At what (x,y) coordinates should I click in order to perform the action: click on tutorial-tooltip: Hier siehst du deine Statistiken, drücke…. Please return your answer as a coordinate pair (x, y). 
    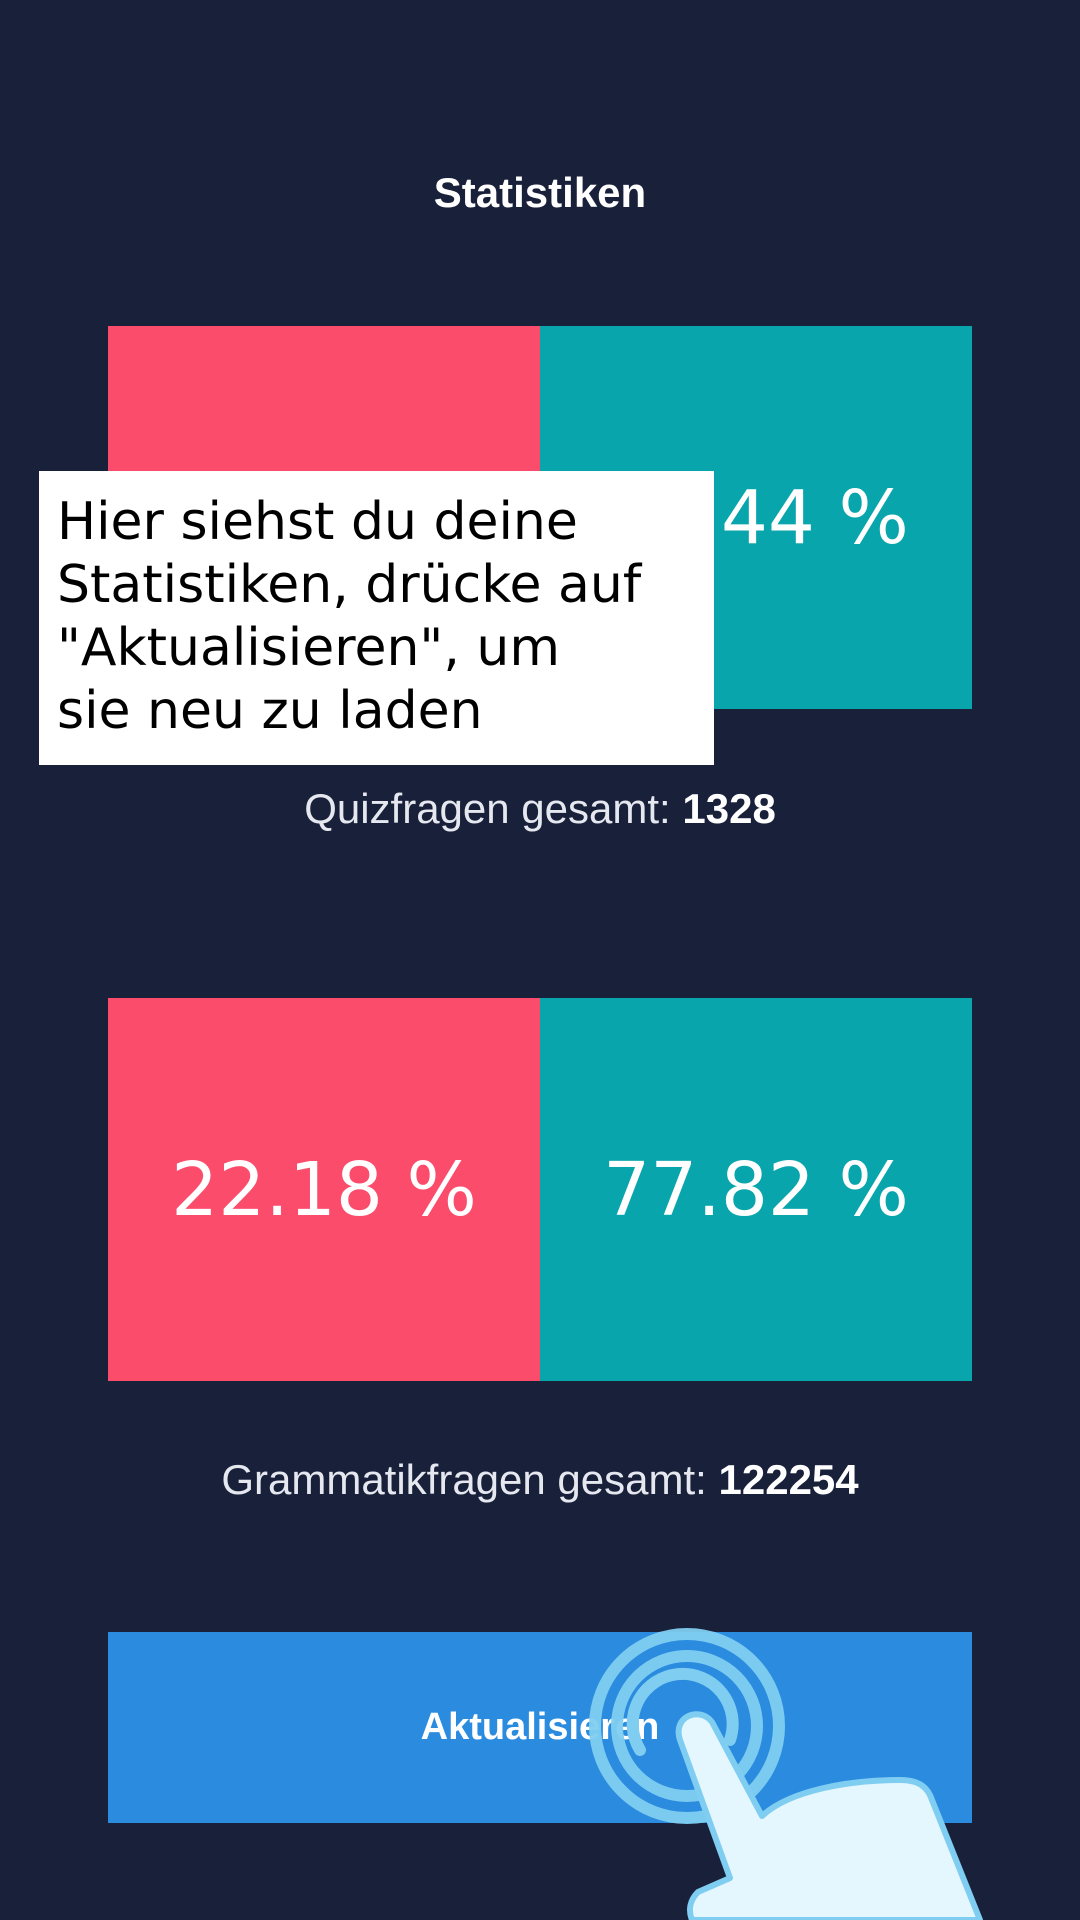
    Looking at the image, I should click on (376, 618).